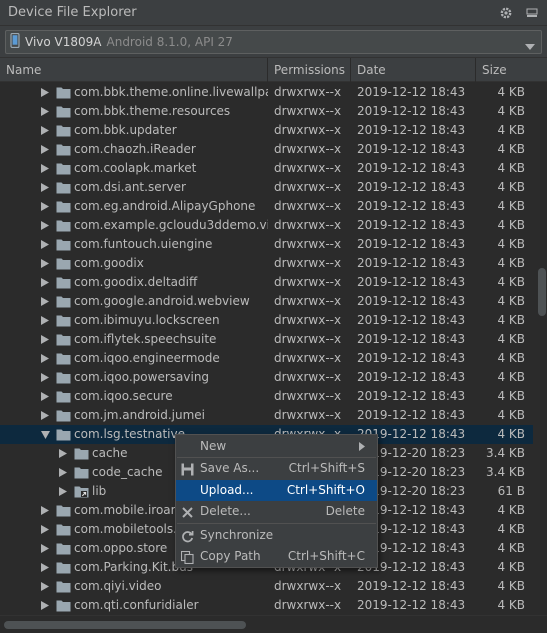  What do you see at coordinates (147, 320) in the screenshot?
I see `file-name: com.ibimuyu.lockscreen` at bounding box center [147, 320].